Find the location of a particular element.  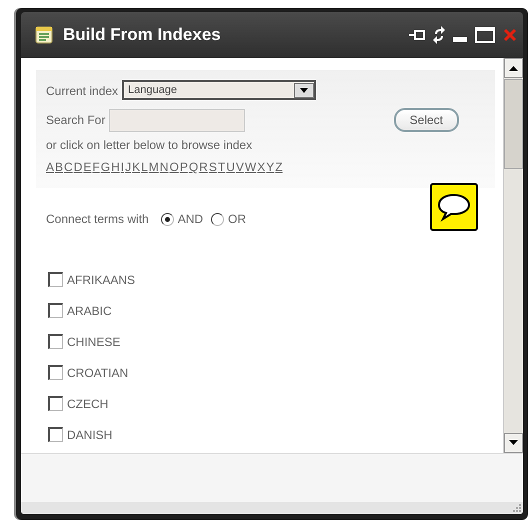

checkbox-label: AFRIKAANS is located at coordinates (101, 280).